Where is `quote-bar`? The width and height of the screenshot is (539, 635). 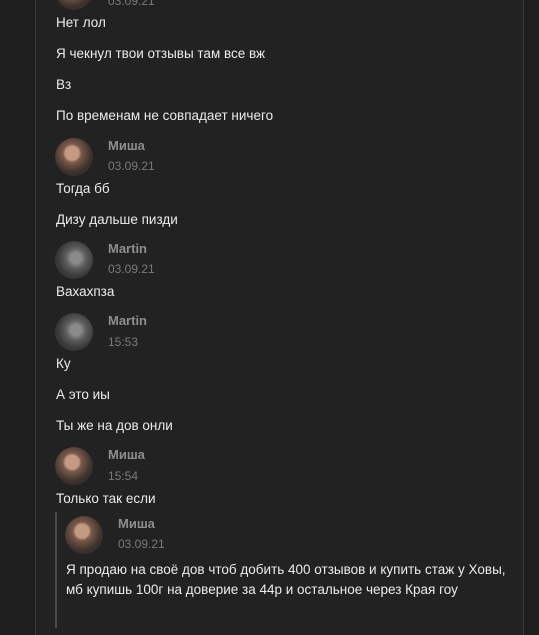 quote-bar is located at coordinates (56, 570).